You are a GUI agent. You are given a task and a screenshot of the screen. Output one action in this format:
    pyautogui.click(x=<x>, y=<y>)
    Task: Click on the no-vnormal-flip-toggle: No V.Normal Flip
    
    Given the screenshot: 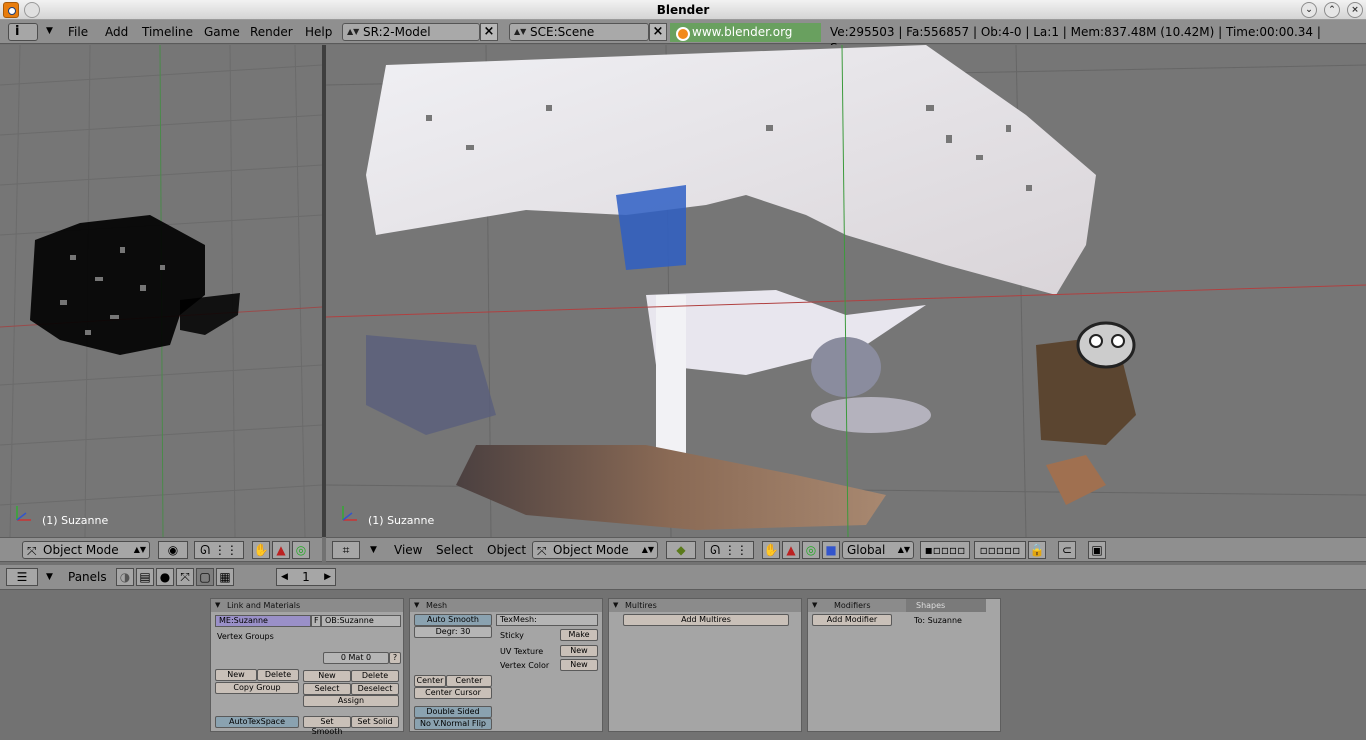 What is the action you would take?
    pyautogui.click(x=453, y=724)
    